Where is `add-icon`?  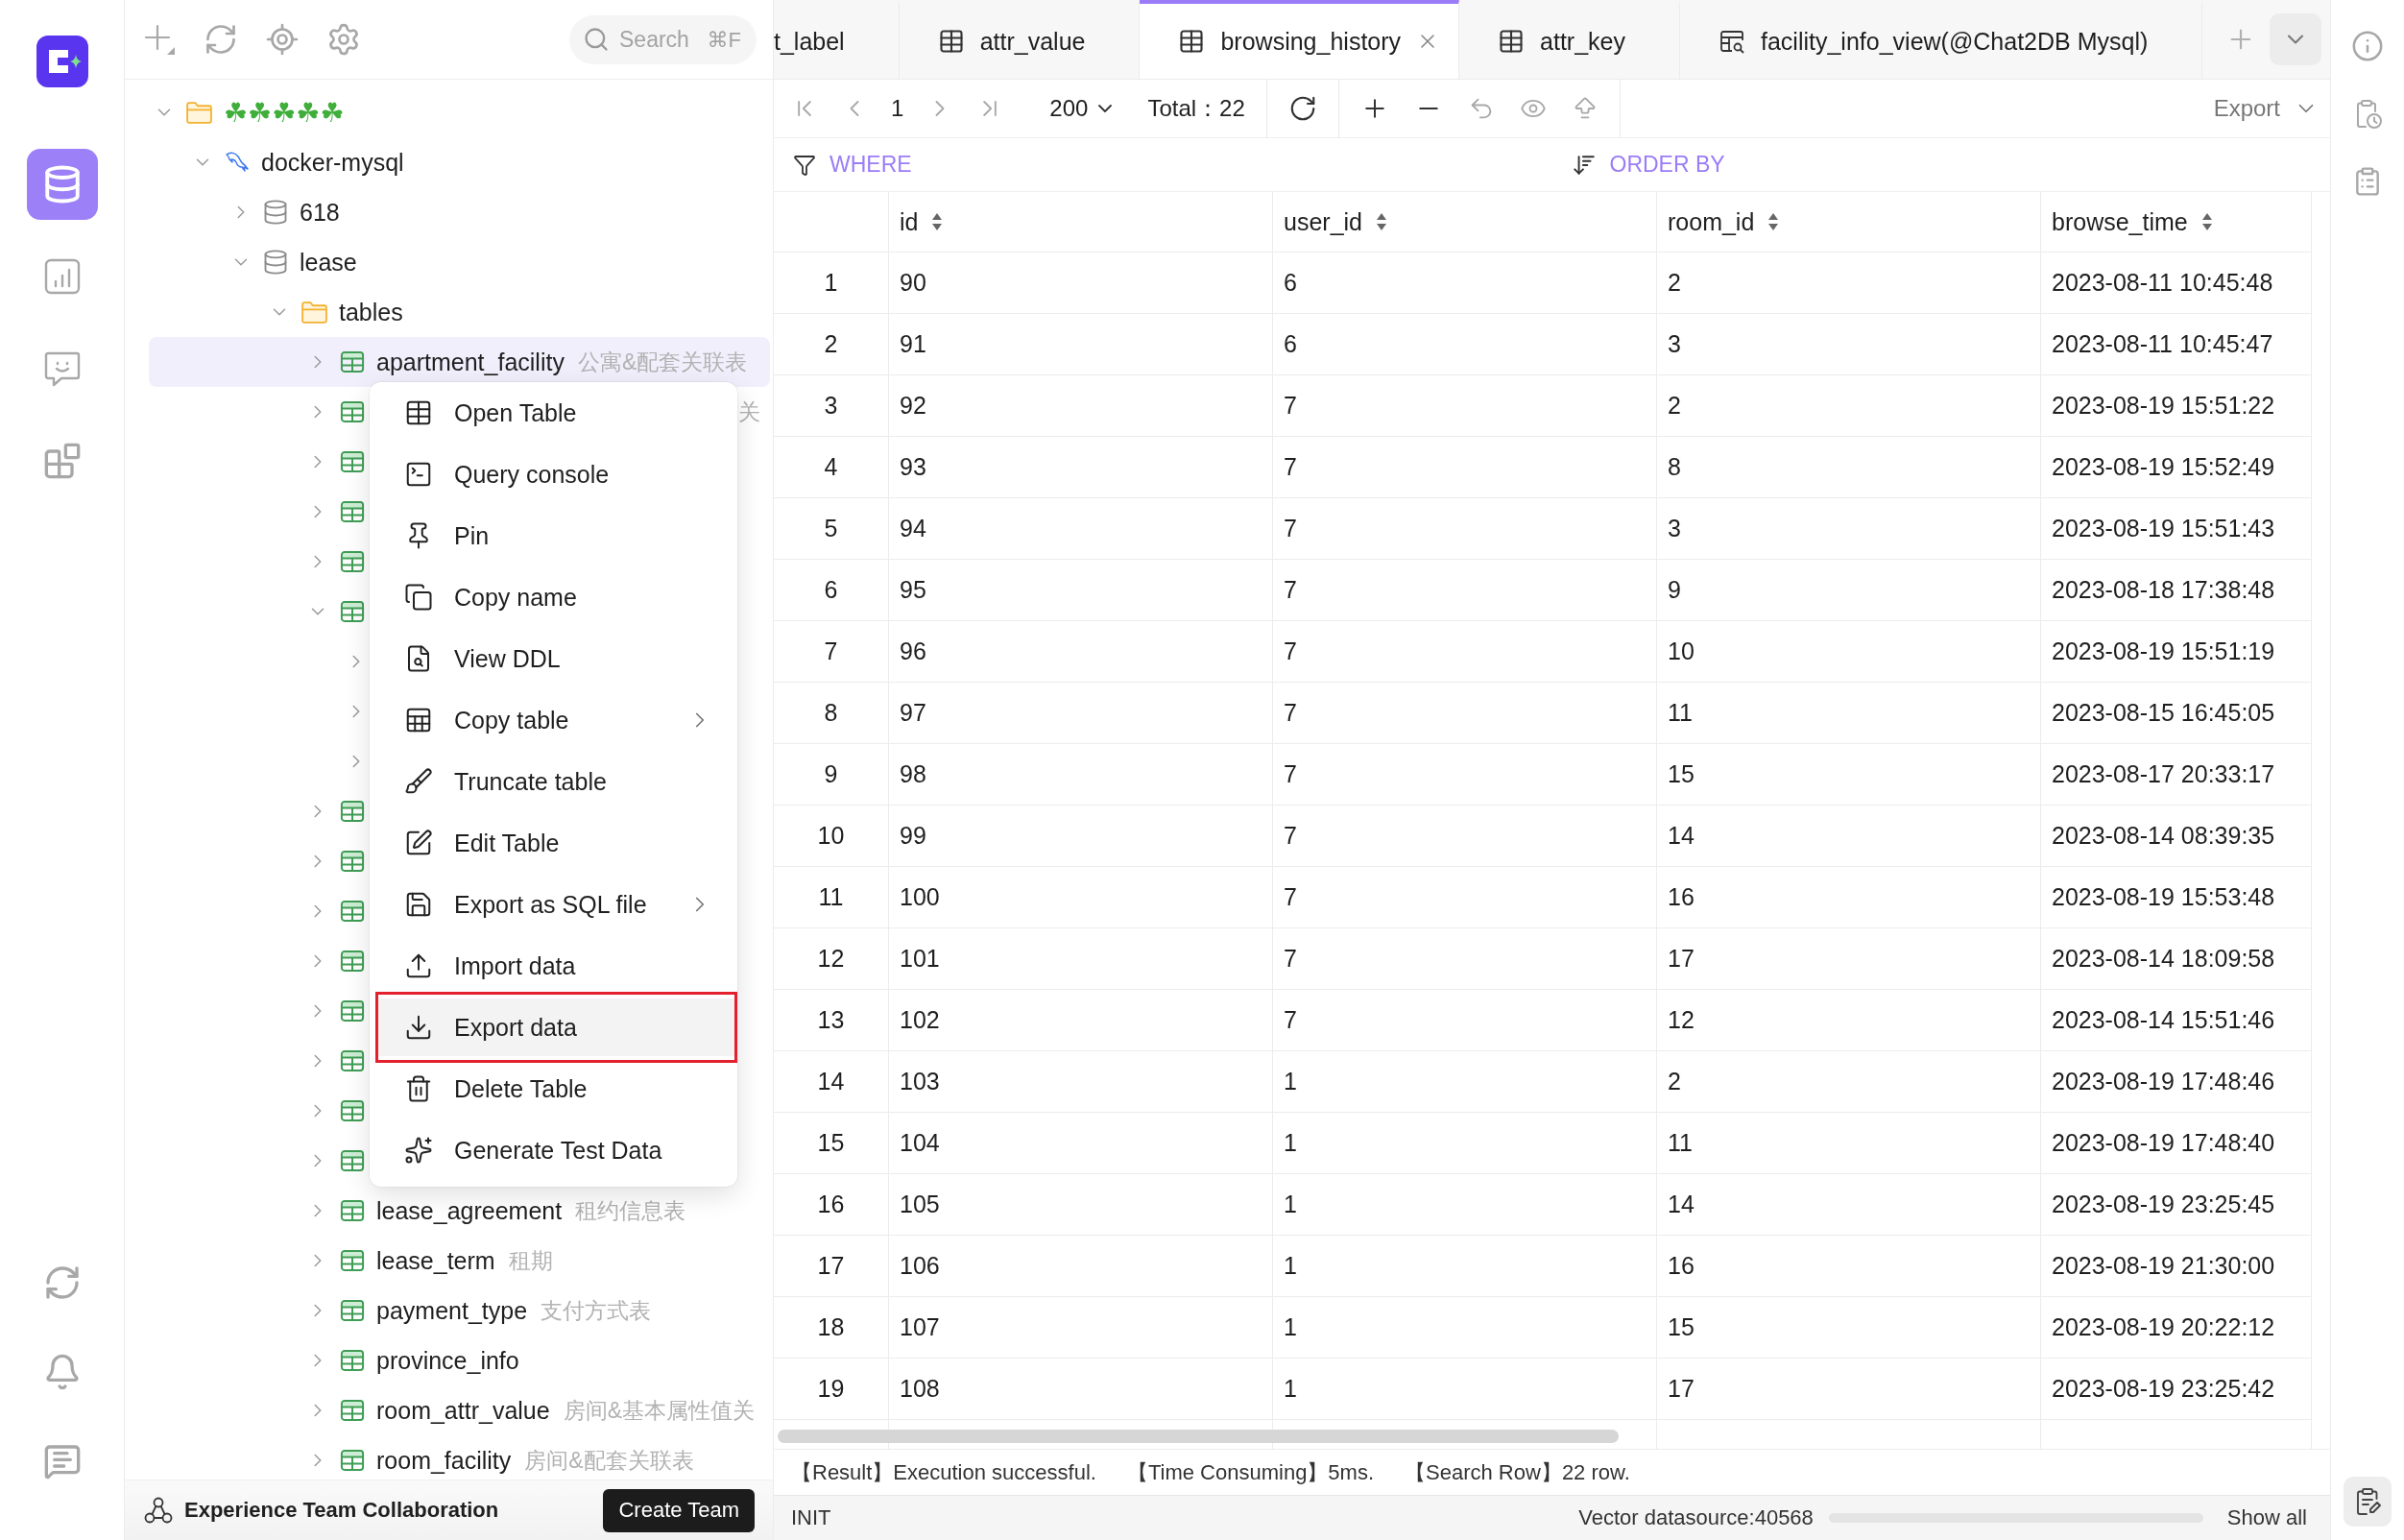
add-icon is located at coordinates (159, 40).